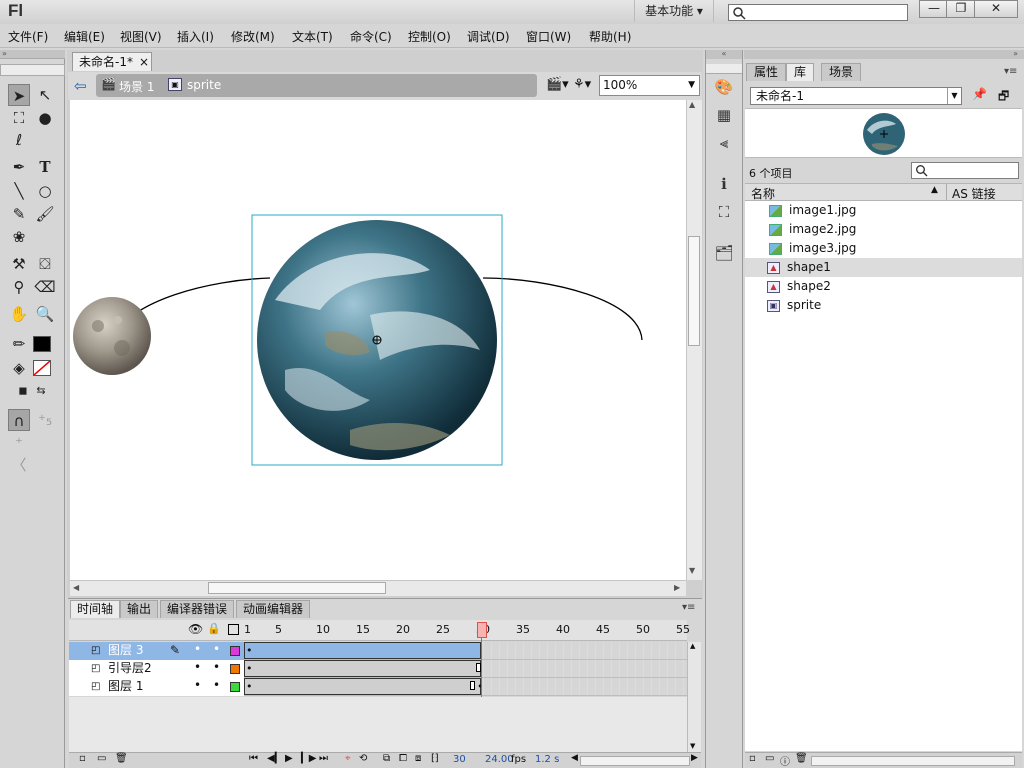 This screenshot has height=768, width=1024. I want to click on end-frame-marker, so click(472, 685).